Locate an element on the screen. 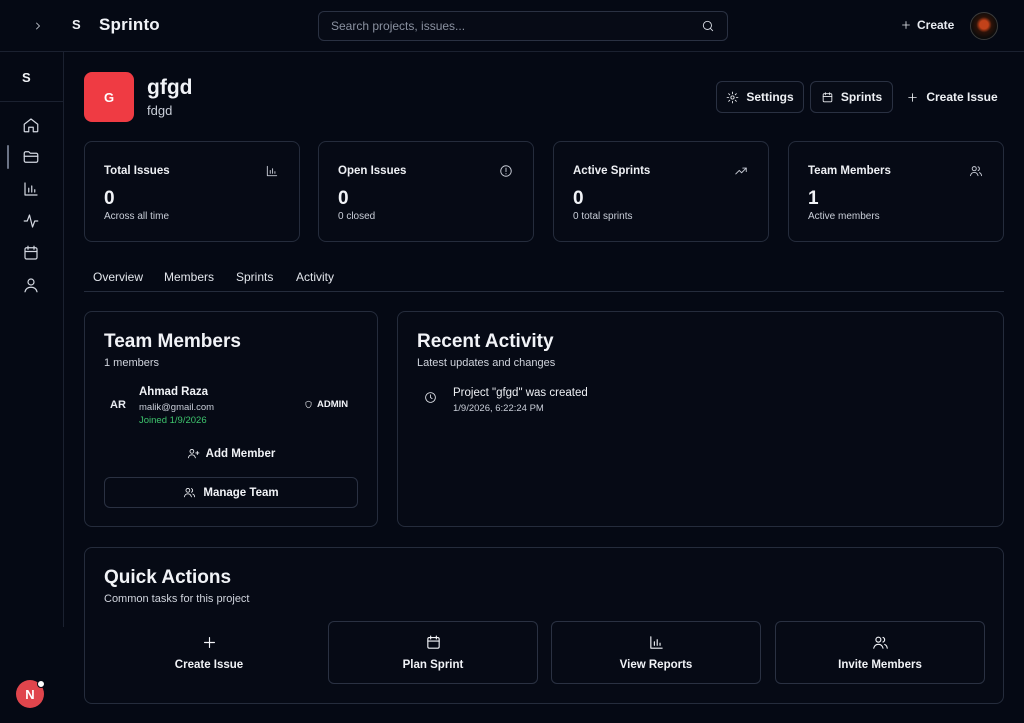  add-member-button: Add Member is located at coordinates (231, 453).